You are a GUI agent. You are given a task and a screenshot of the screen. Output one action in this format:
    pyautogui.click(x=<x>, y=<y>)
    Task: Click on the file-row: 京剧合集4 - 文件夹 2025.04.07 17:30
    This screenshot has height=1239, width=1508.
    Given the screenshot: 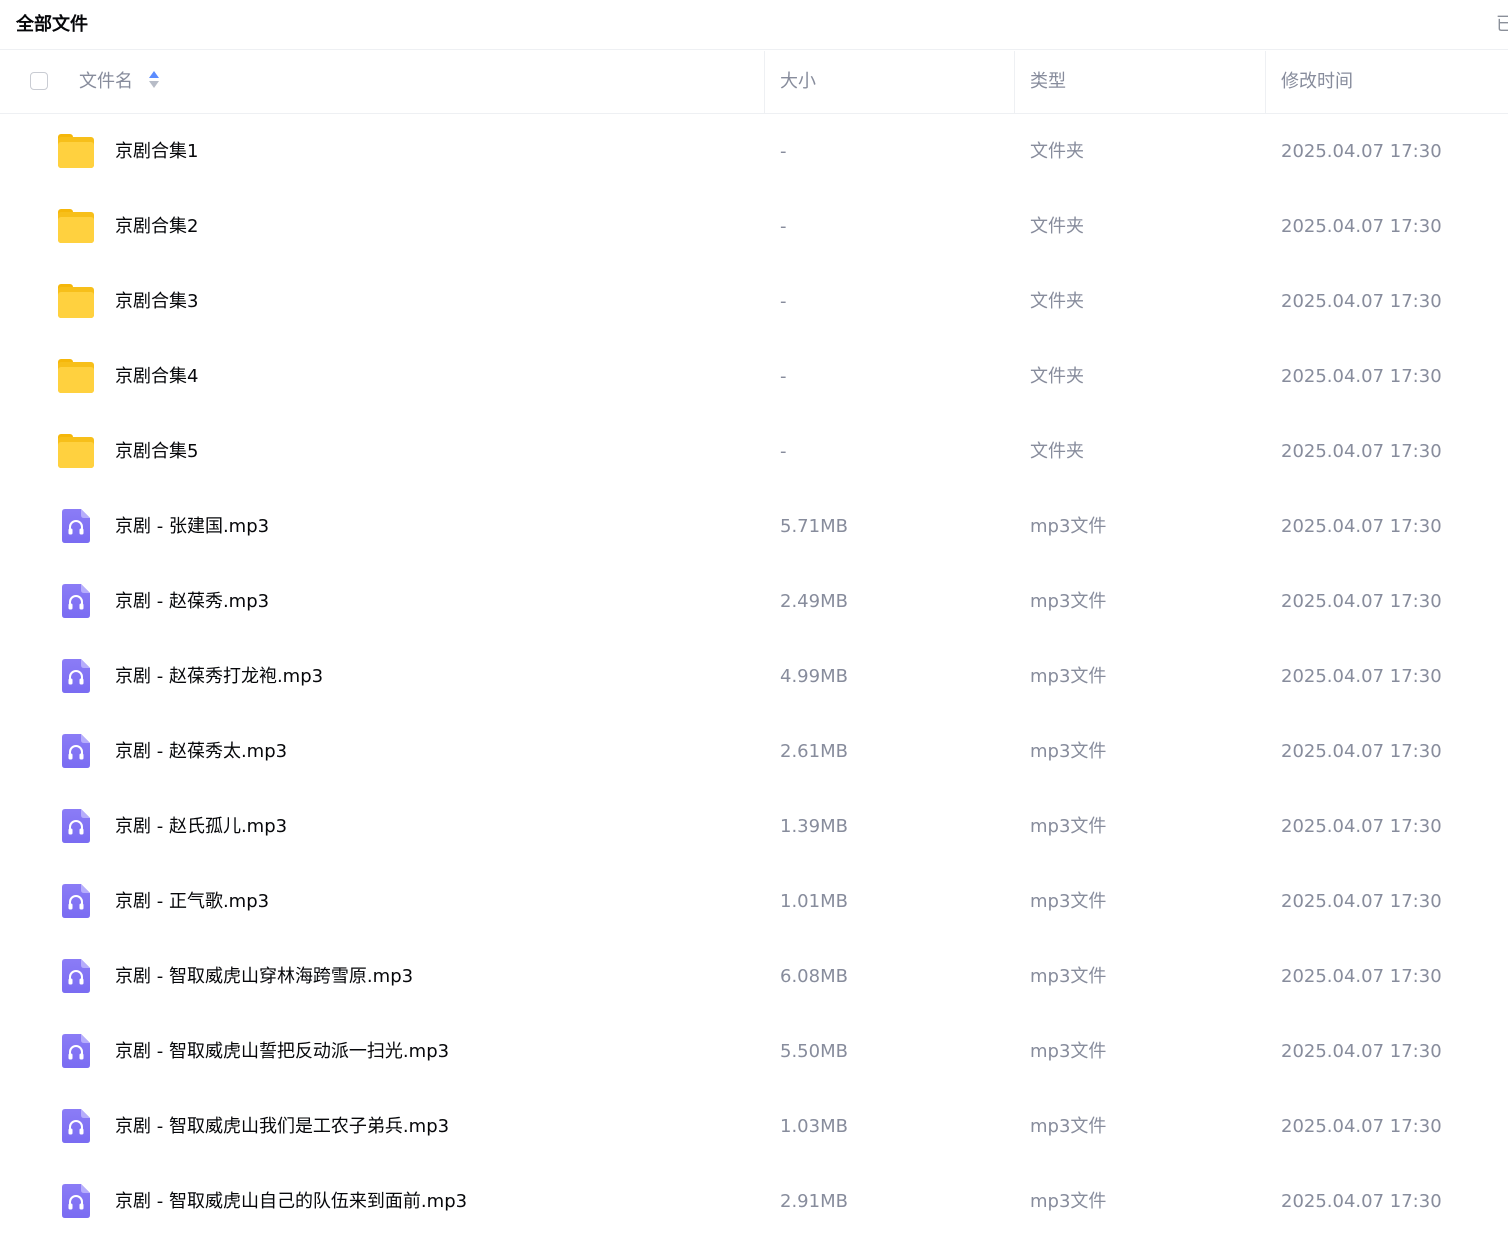 What is the action you would take?
    pyautogui.click(x=754, y=376)
    